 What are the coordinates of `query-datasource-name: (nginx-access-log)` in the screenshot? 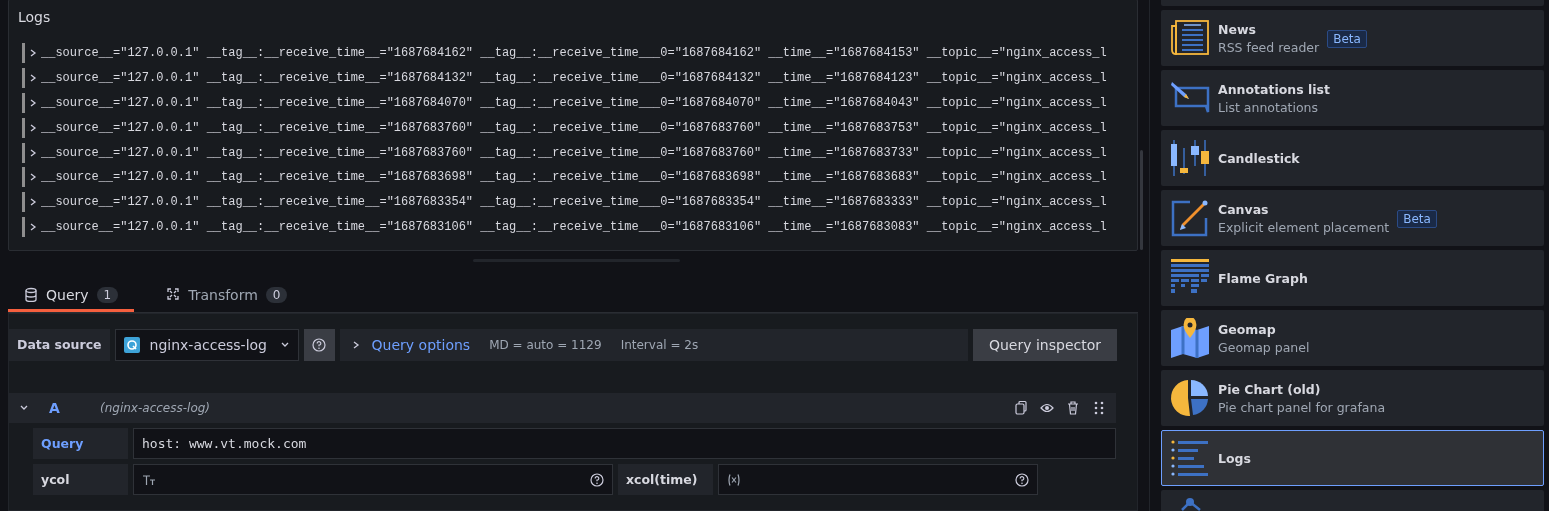 It's located at (155, 408).